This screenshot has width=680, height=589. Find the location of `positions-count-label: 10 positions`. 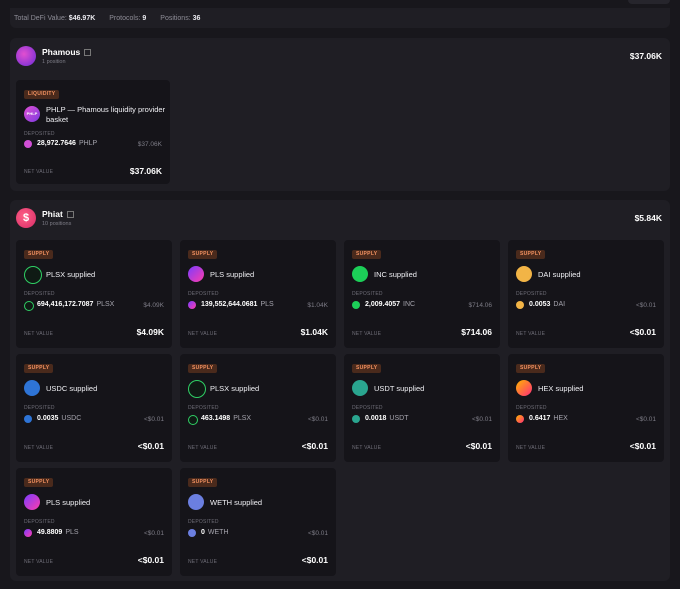

positions-count-label: 10 positions is located at coordinates (57, 224).